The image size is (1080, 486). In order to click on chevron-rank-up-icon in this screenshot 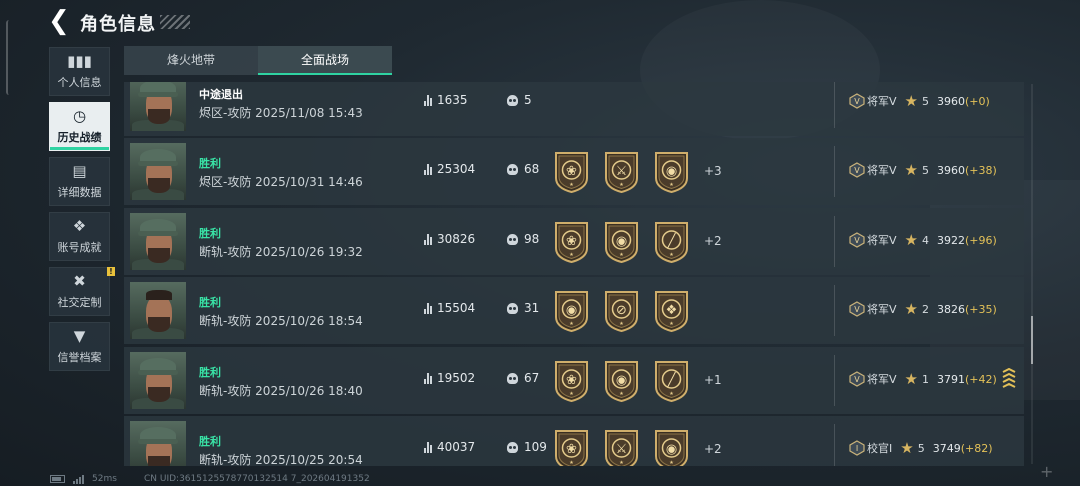, I will do `click(1009, 378)`.